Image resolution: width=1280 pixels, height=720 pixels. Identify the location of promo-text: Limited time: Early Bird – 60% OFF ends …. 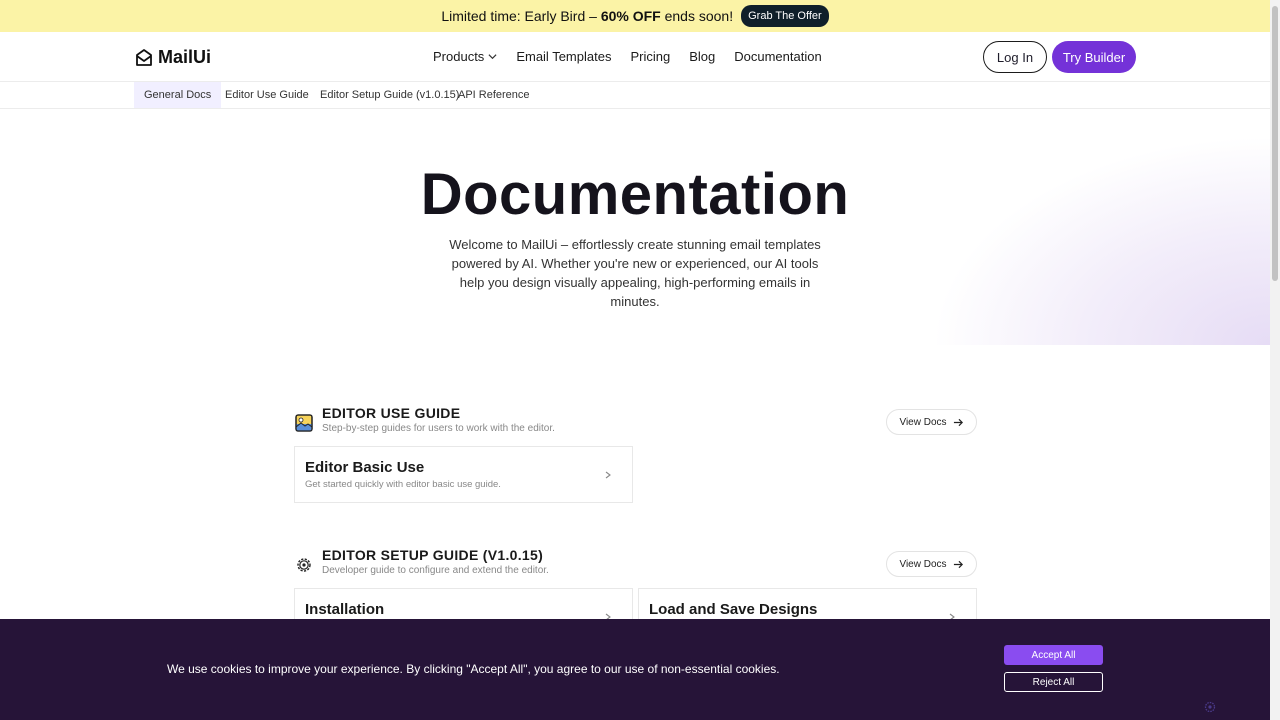
(587, 16).